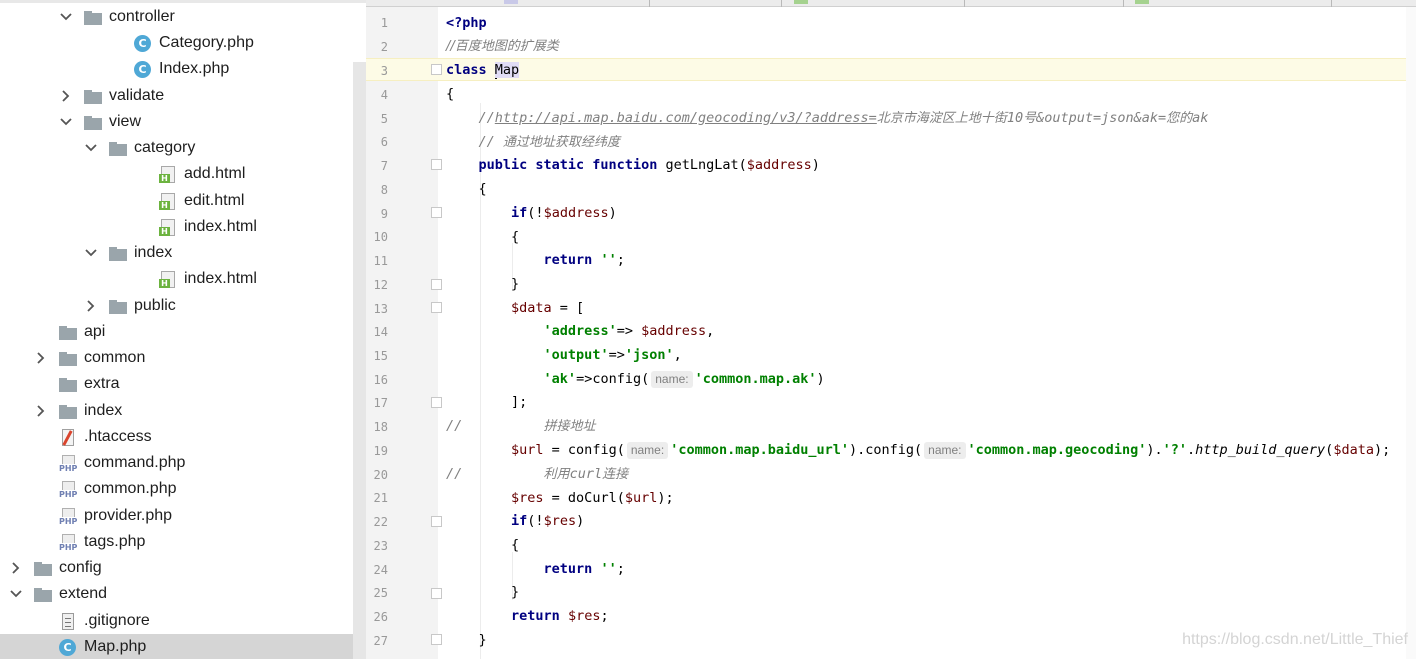  Describe the element at coordinates (515, 521) in the screenshot. I see `code-line-22: if(!$res)` at that location.